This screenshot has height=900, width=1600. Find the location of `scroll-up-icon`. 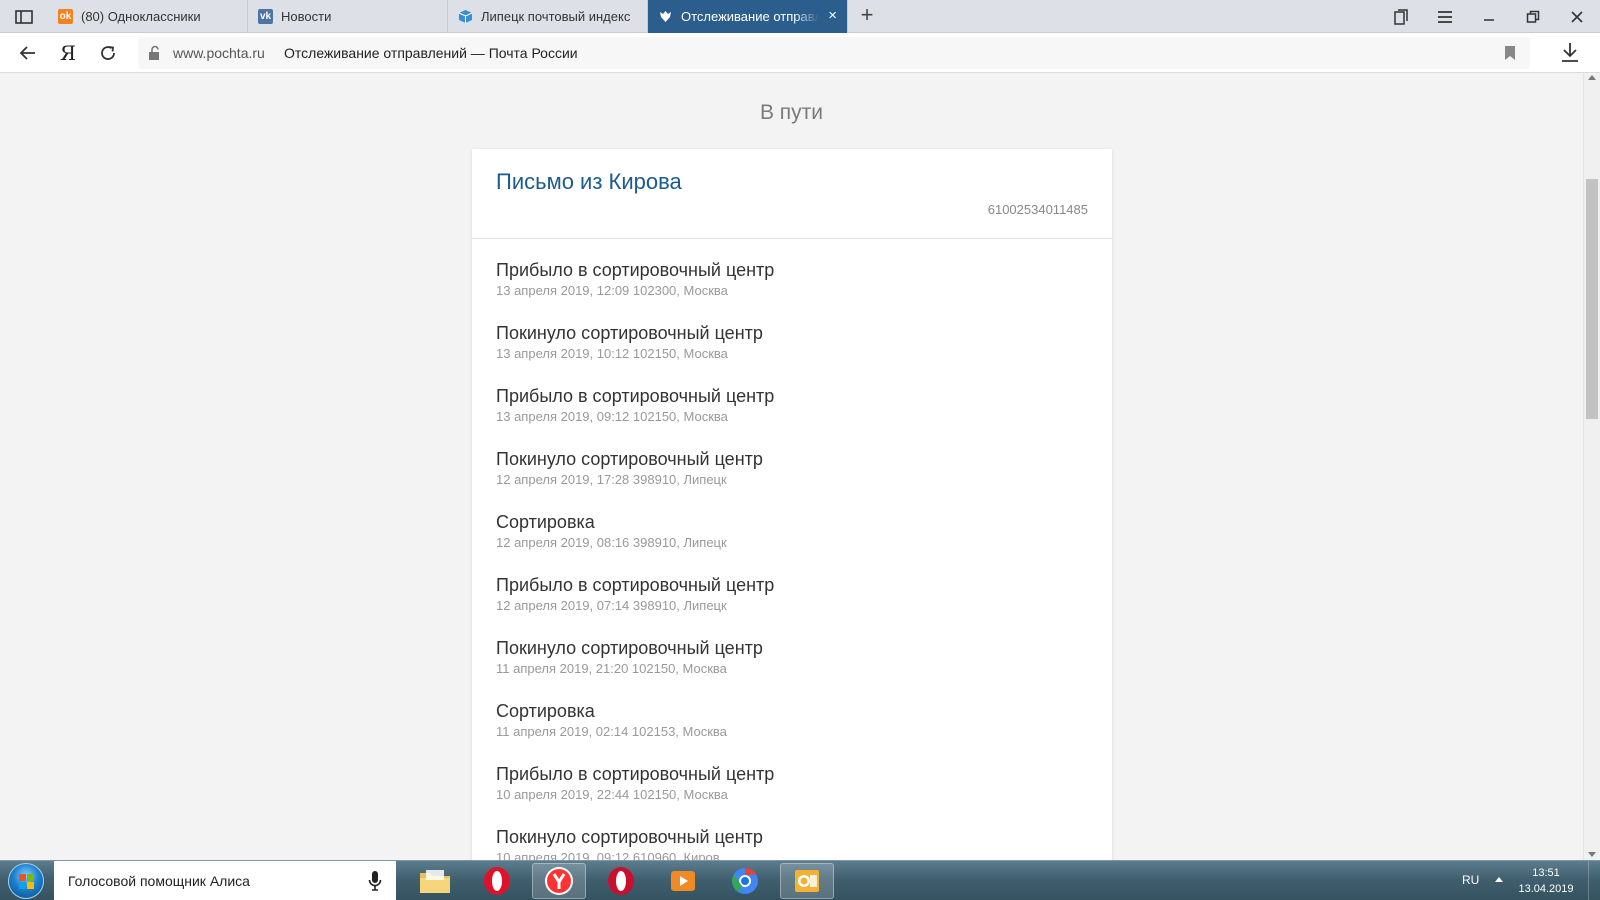

scroll-up-icon is located at coordinates (1592, 77).